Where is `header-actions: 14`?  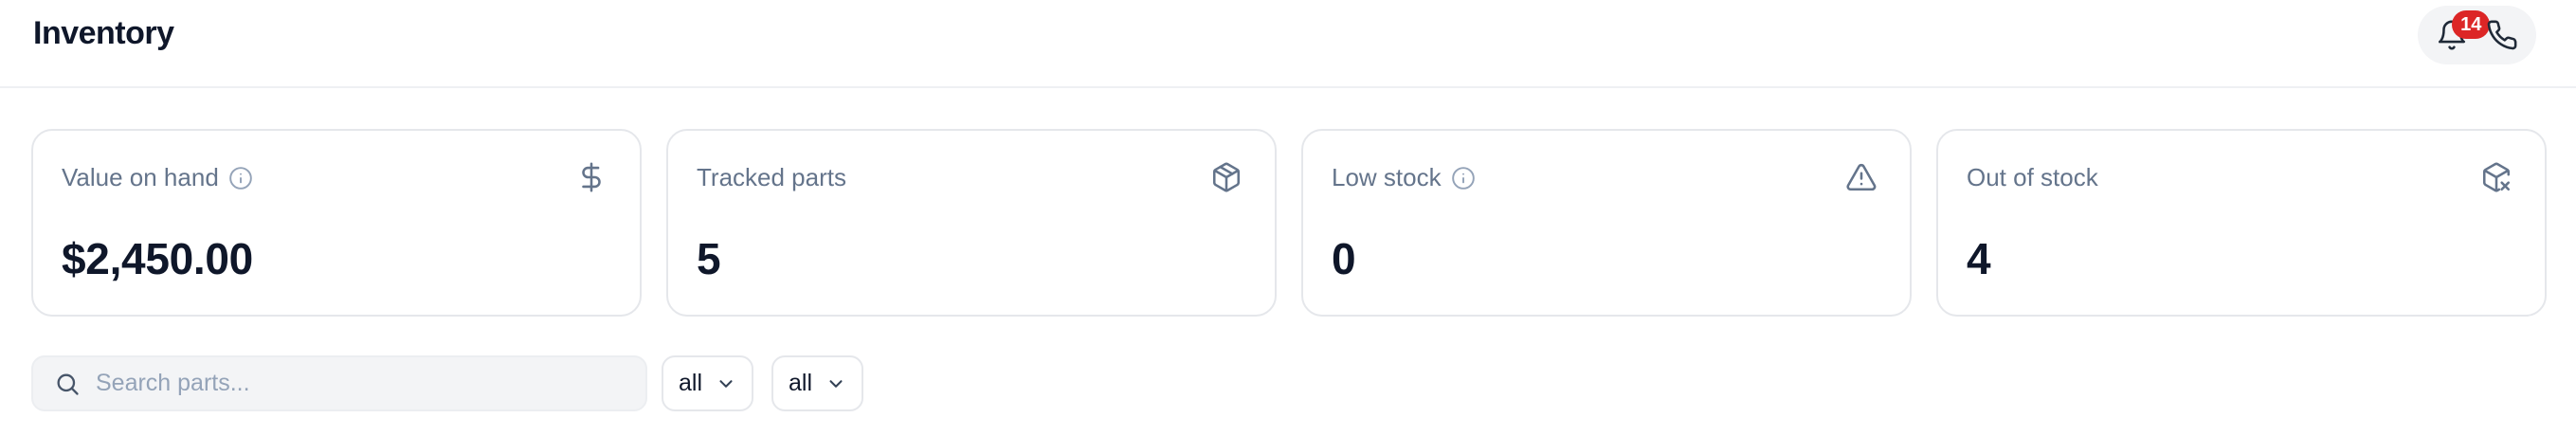
header-actions: 14 is located at coordinates (2477, 35).